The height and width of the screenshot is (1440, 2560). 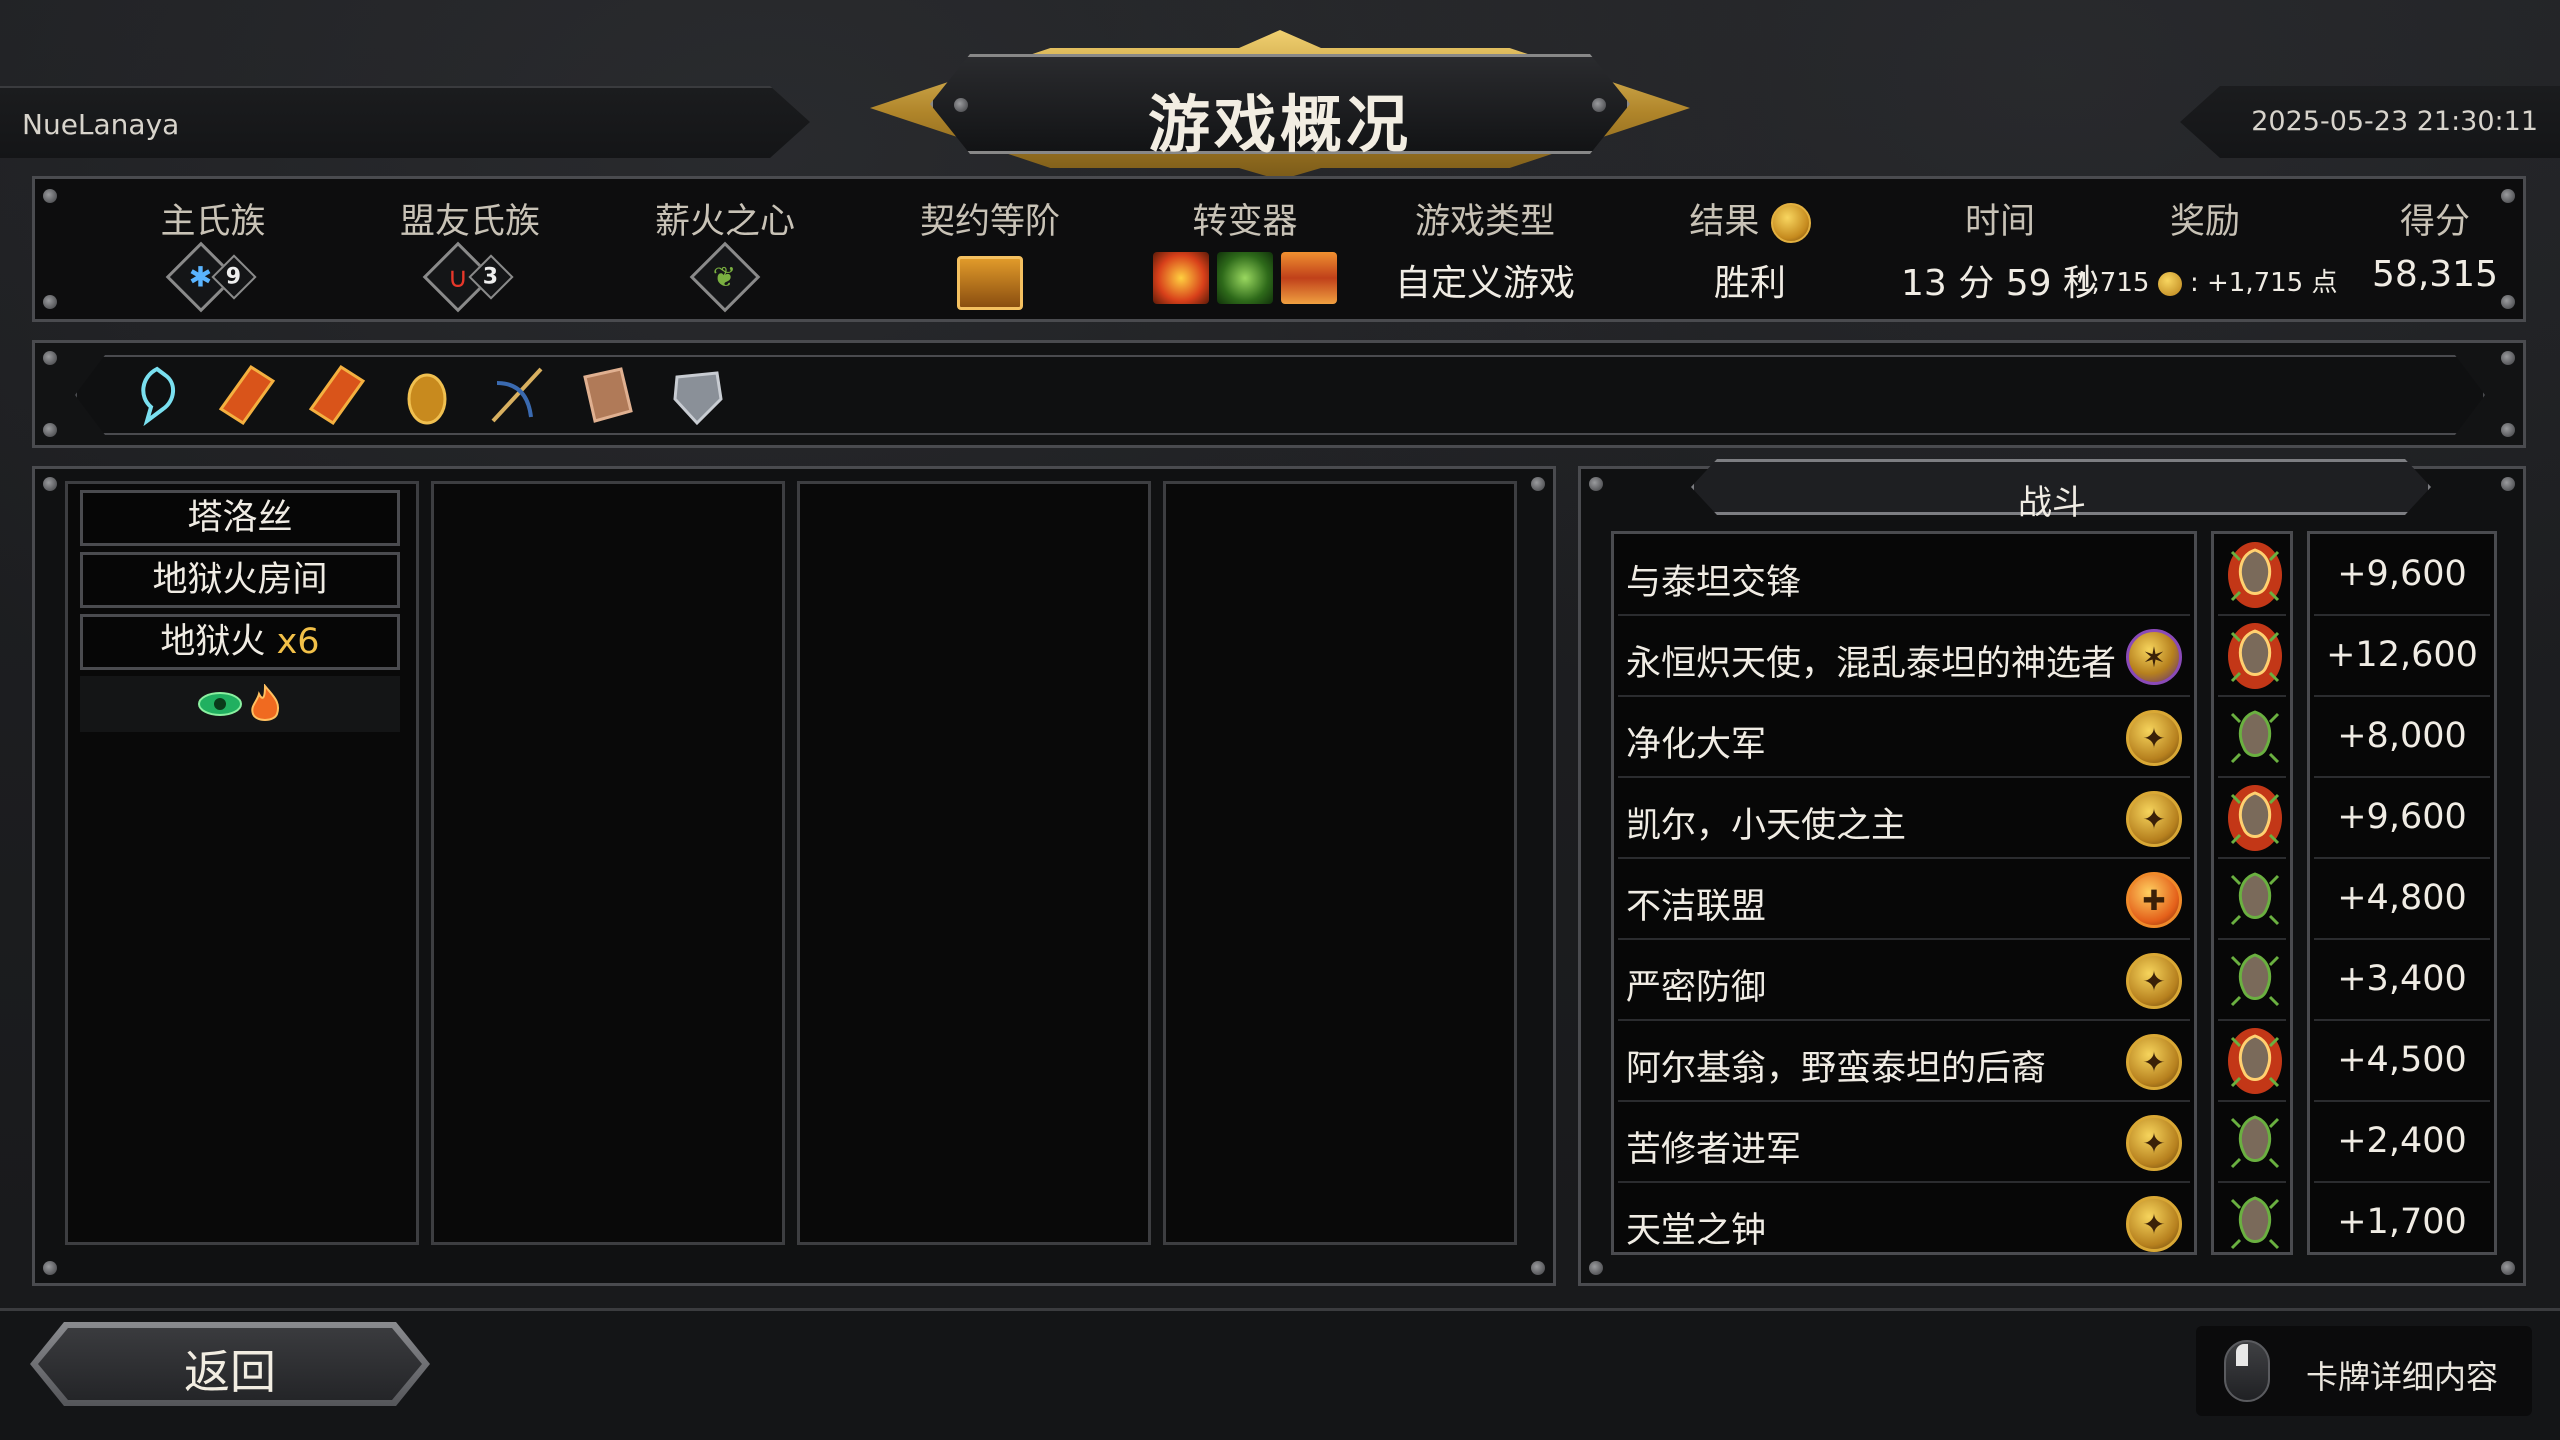 I want to click on spellbook-icon, so click(x=607, y=395).